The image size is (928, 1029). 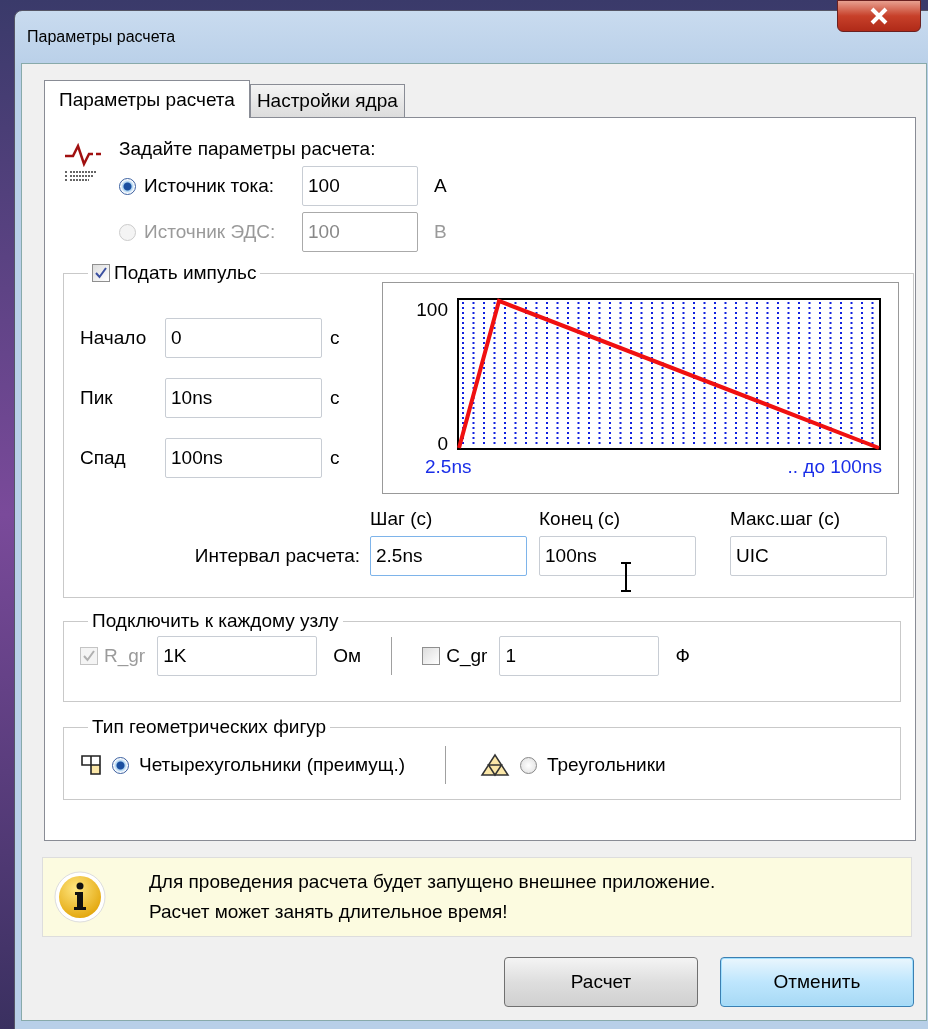 What do you see at coordinates (243, 398) in the screenshot?
I see `value-field: 10ns` at bounding box center [243, 398].